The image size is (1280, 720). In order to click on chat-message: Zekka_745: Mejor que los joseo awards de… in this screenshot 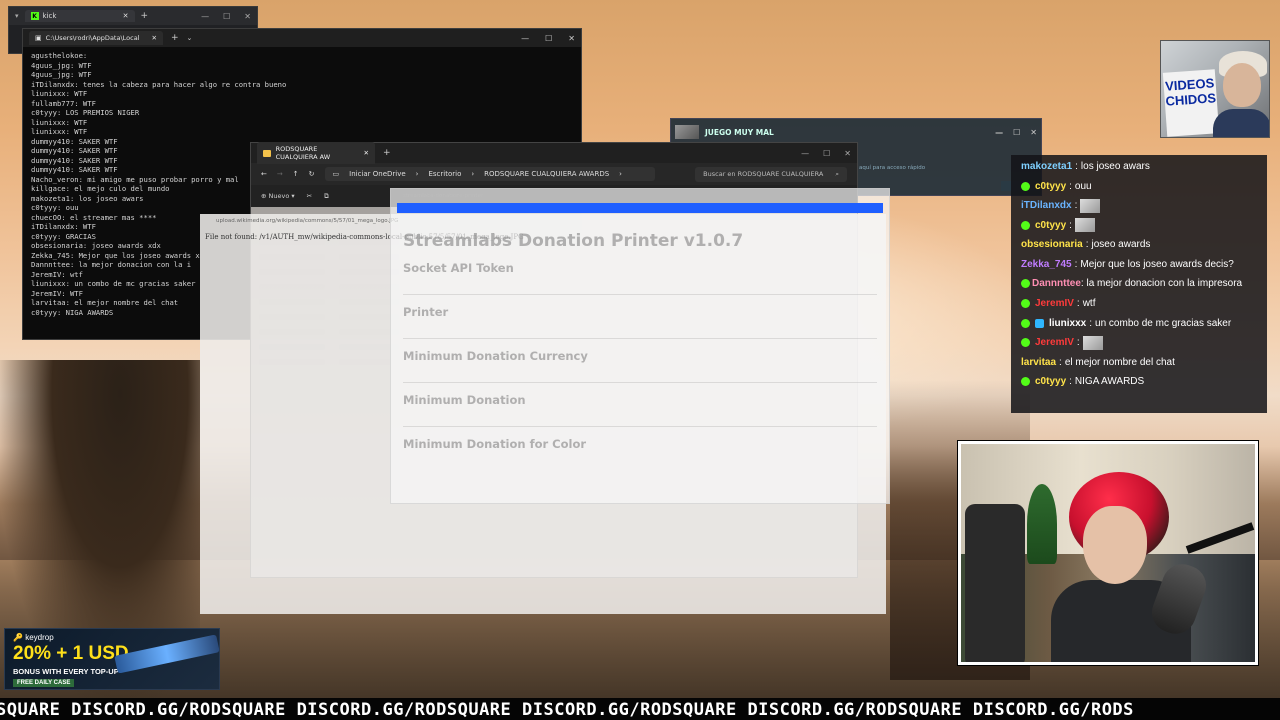, I will do `click(1139, 265)`.